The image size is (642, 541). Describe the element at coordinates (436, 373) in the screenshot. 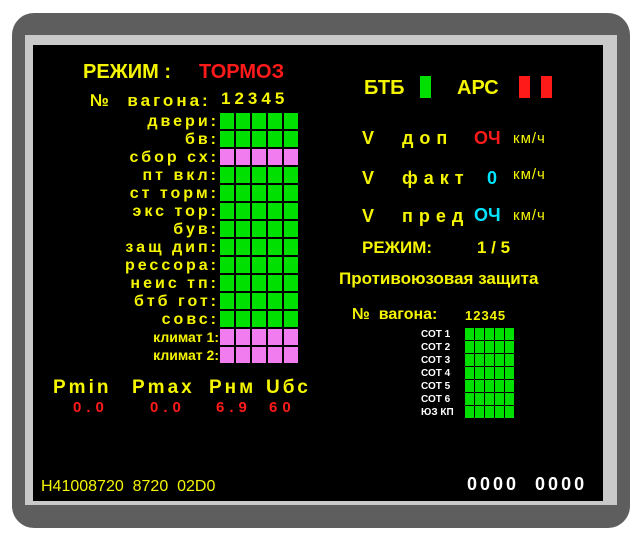

I see `sot-row-label: СОТ 4` at that location.